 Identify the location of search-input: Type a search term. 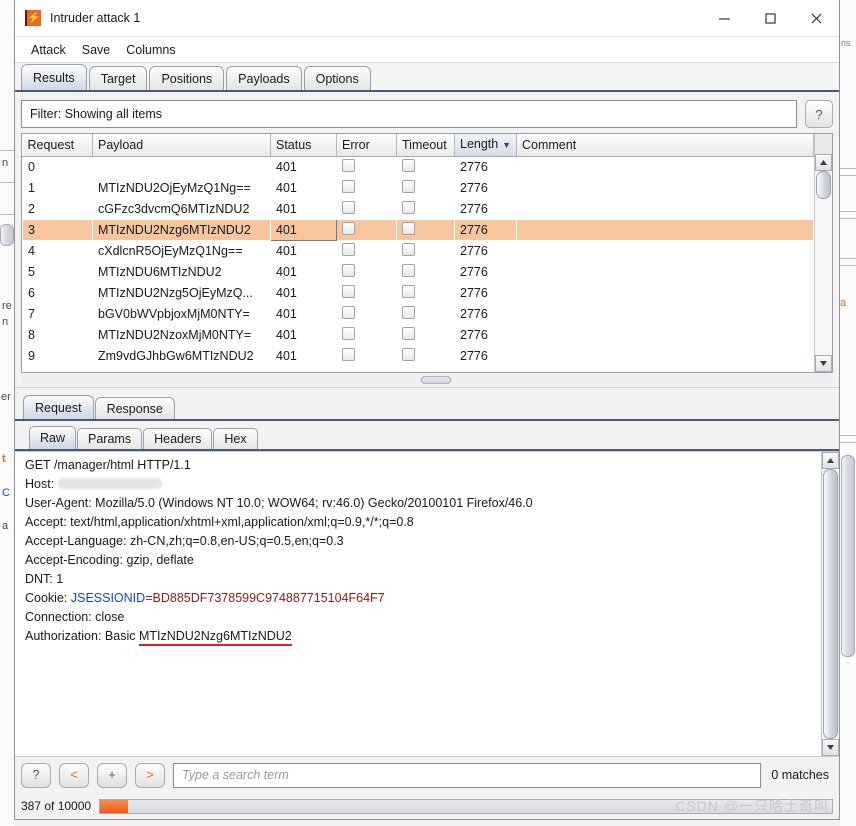
(467, 775).